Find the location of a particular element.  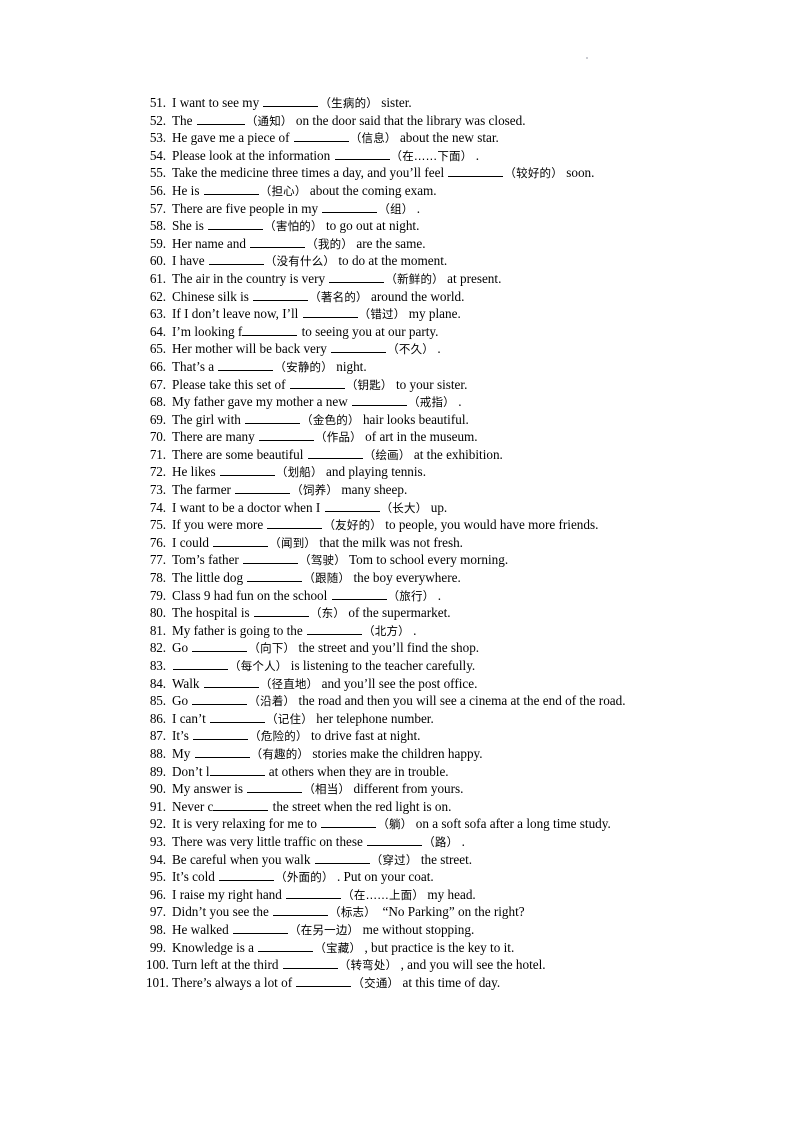

exercise-number: 78. is located at coordinates (157, 578).